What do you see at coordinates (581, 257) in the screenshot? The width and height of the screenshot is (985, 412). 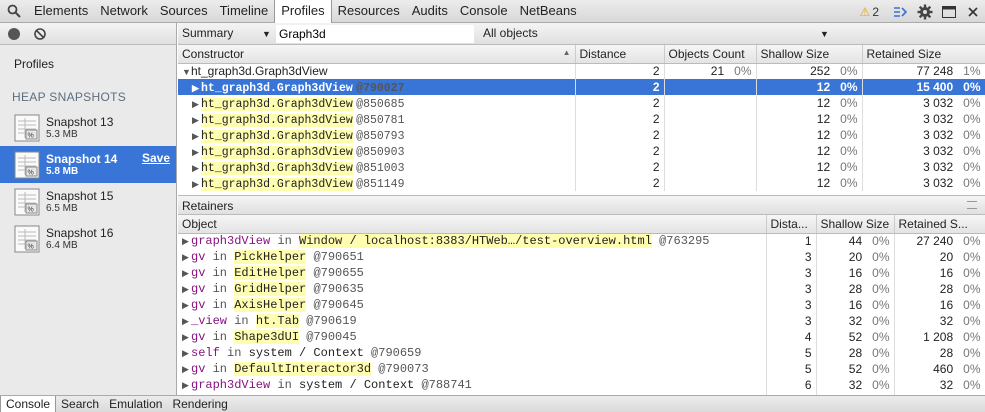 I see `retainer-row: ▶ gv in PickHelper @790651 3 20 0% 20 0%` at bounding box center [581, 257].